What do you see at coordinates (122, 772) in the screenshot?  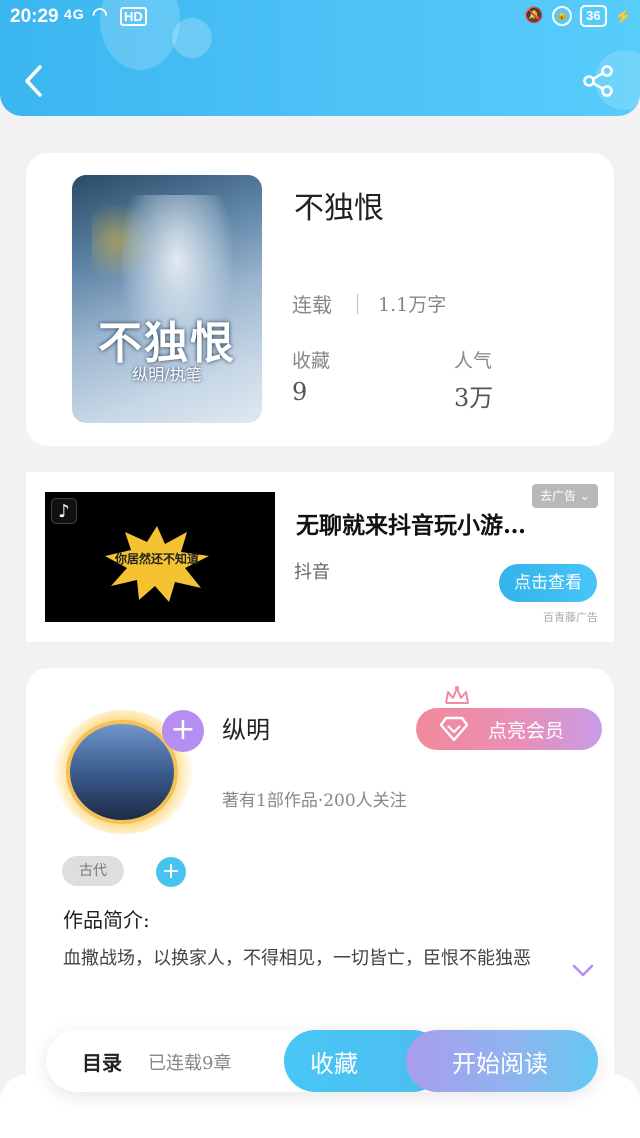 I see `avatar` at bounding box center [122, 772].